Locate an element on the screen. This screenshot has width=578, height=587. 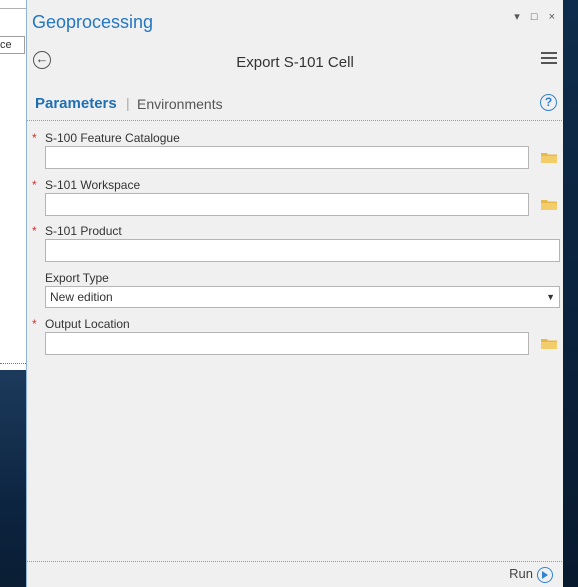
tool-header: ← Export S-101 Cell is located at coordinates (295, 62).